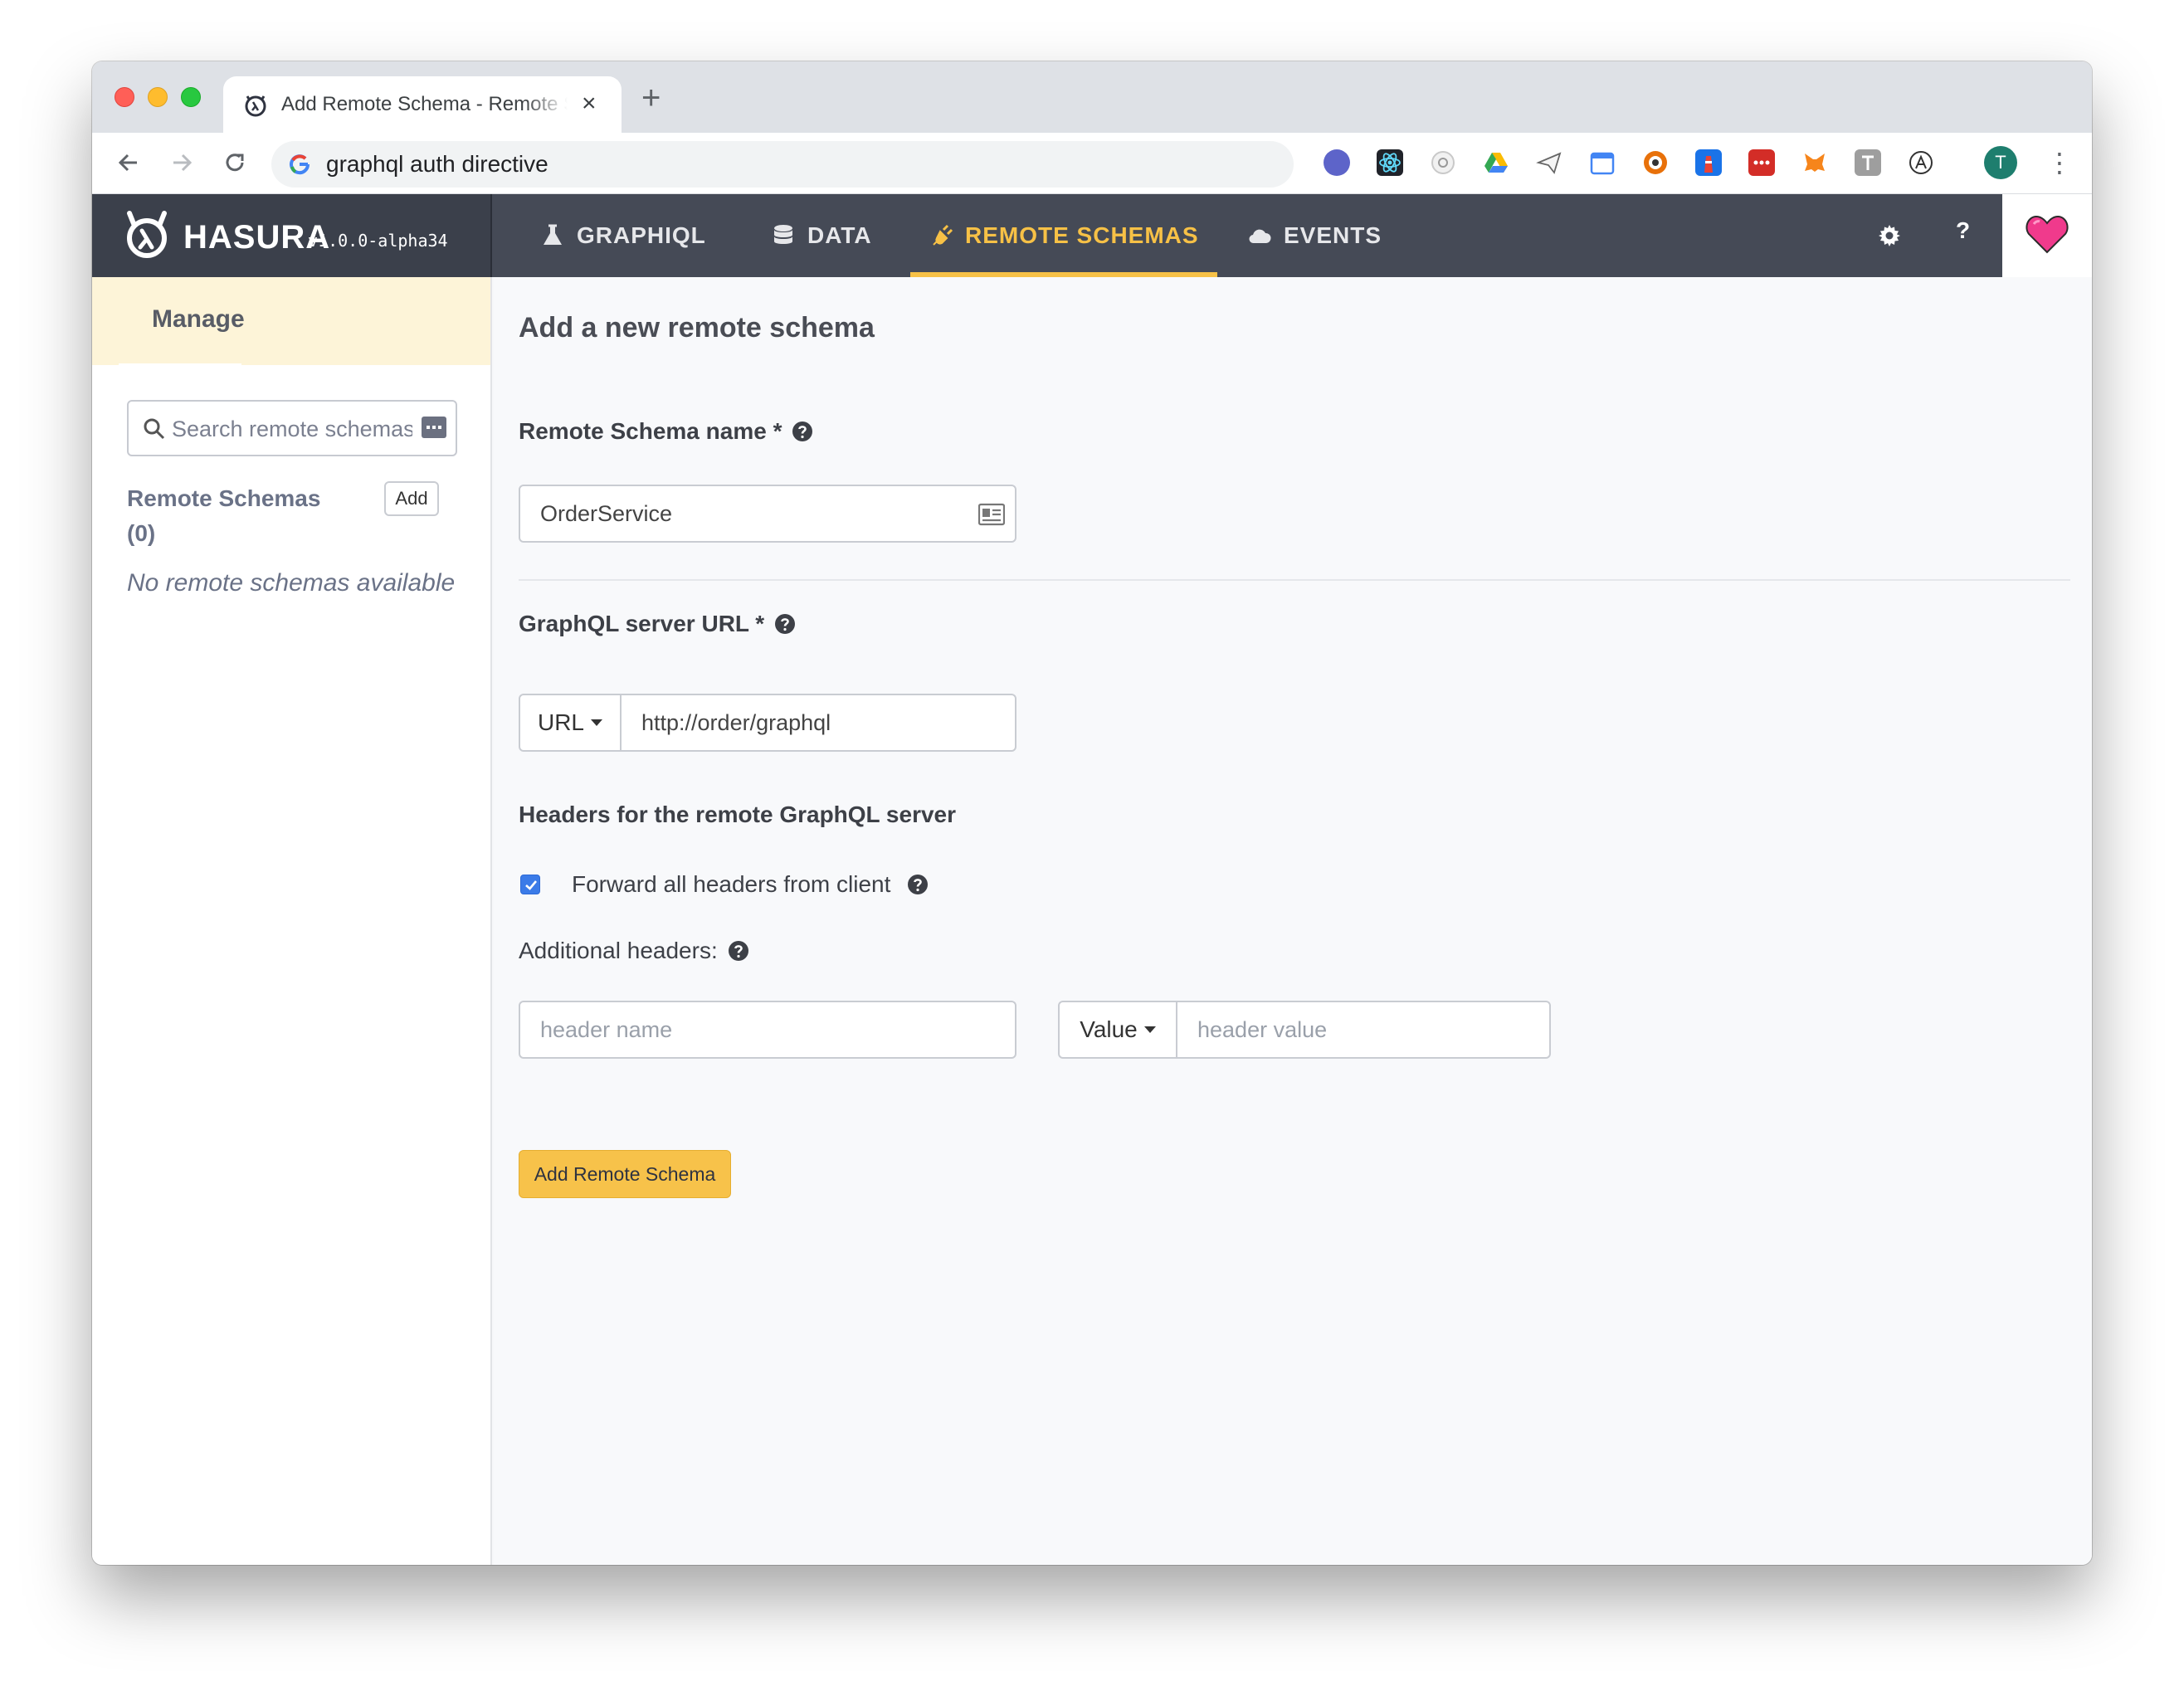  Describe the element at coordinates (589, 103) in the screenshot. I see `tab-close-icon: ×` at that location.